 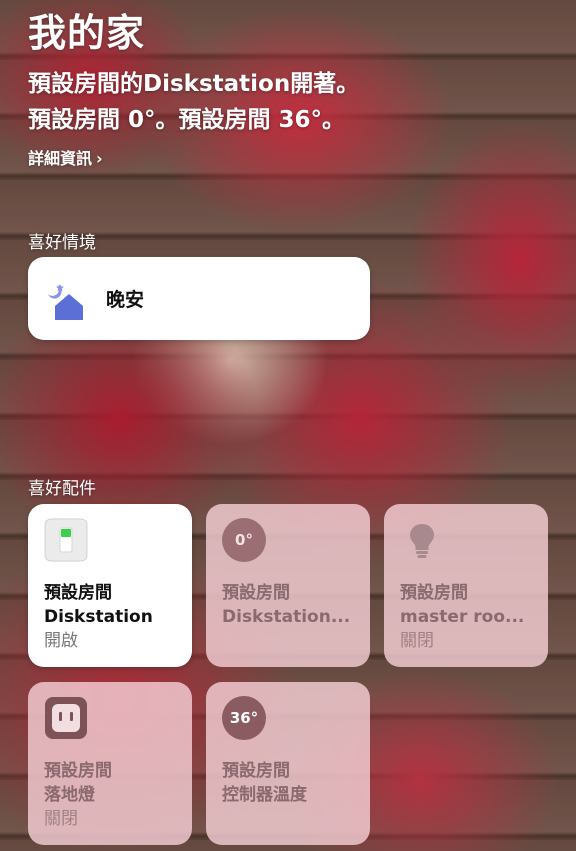 What do you see at coordinates (62, 489) in the screenshot?
I see `favorite-accessories-header: 喜好配件` at bounding box center [62, 489].